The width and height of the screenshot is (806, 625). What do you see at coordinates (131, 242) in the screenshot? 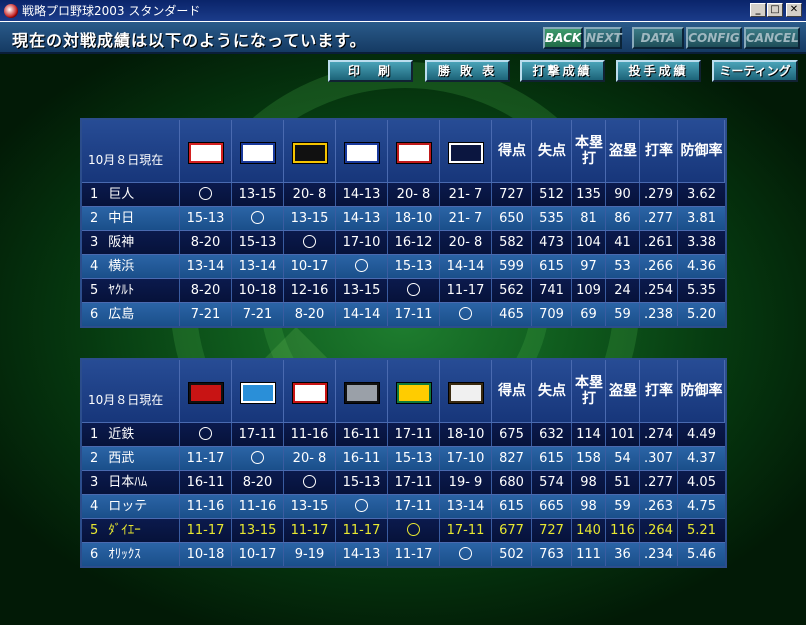
I see `team-cell: 3 阪神` at bounding box center [131, 242].